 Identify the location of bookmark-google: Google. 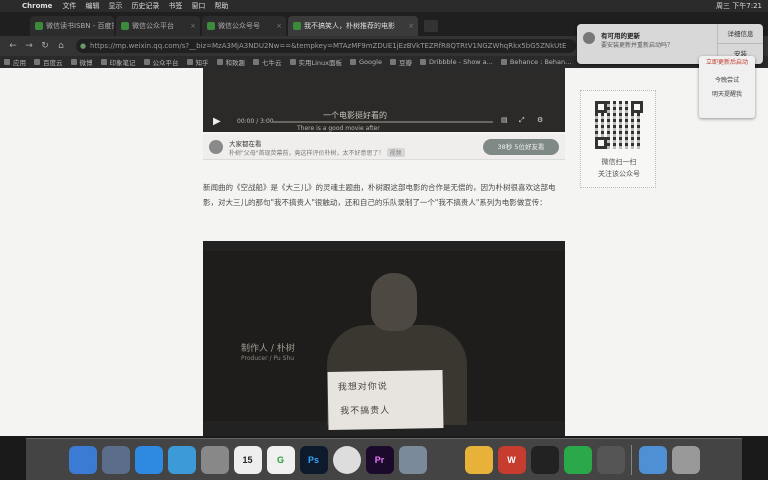
(366, 62).